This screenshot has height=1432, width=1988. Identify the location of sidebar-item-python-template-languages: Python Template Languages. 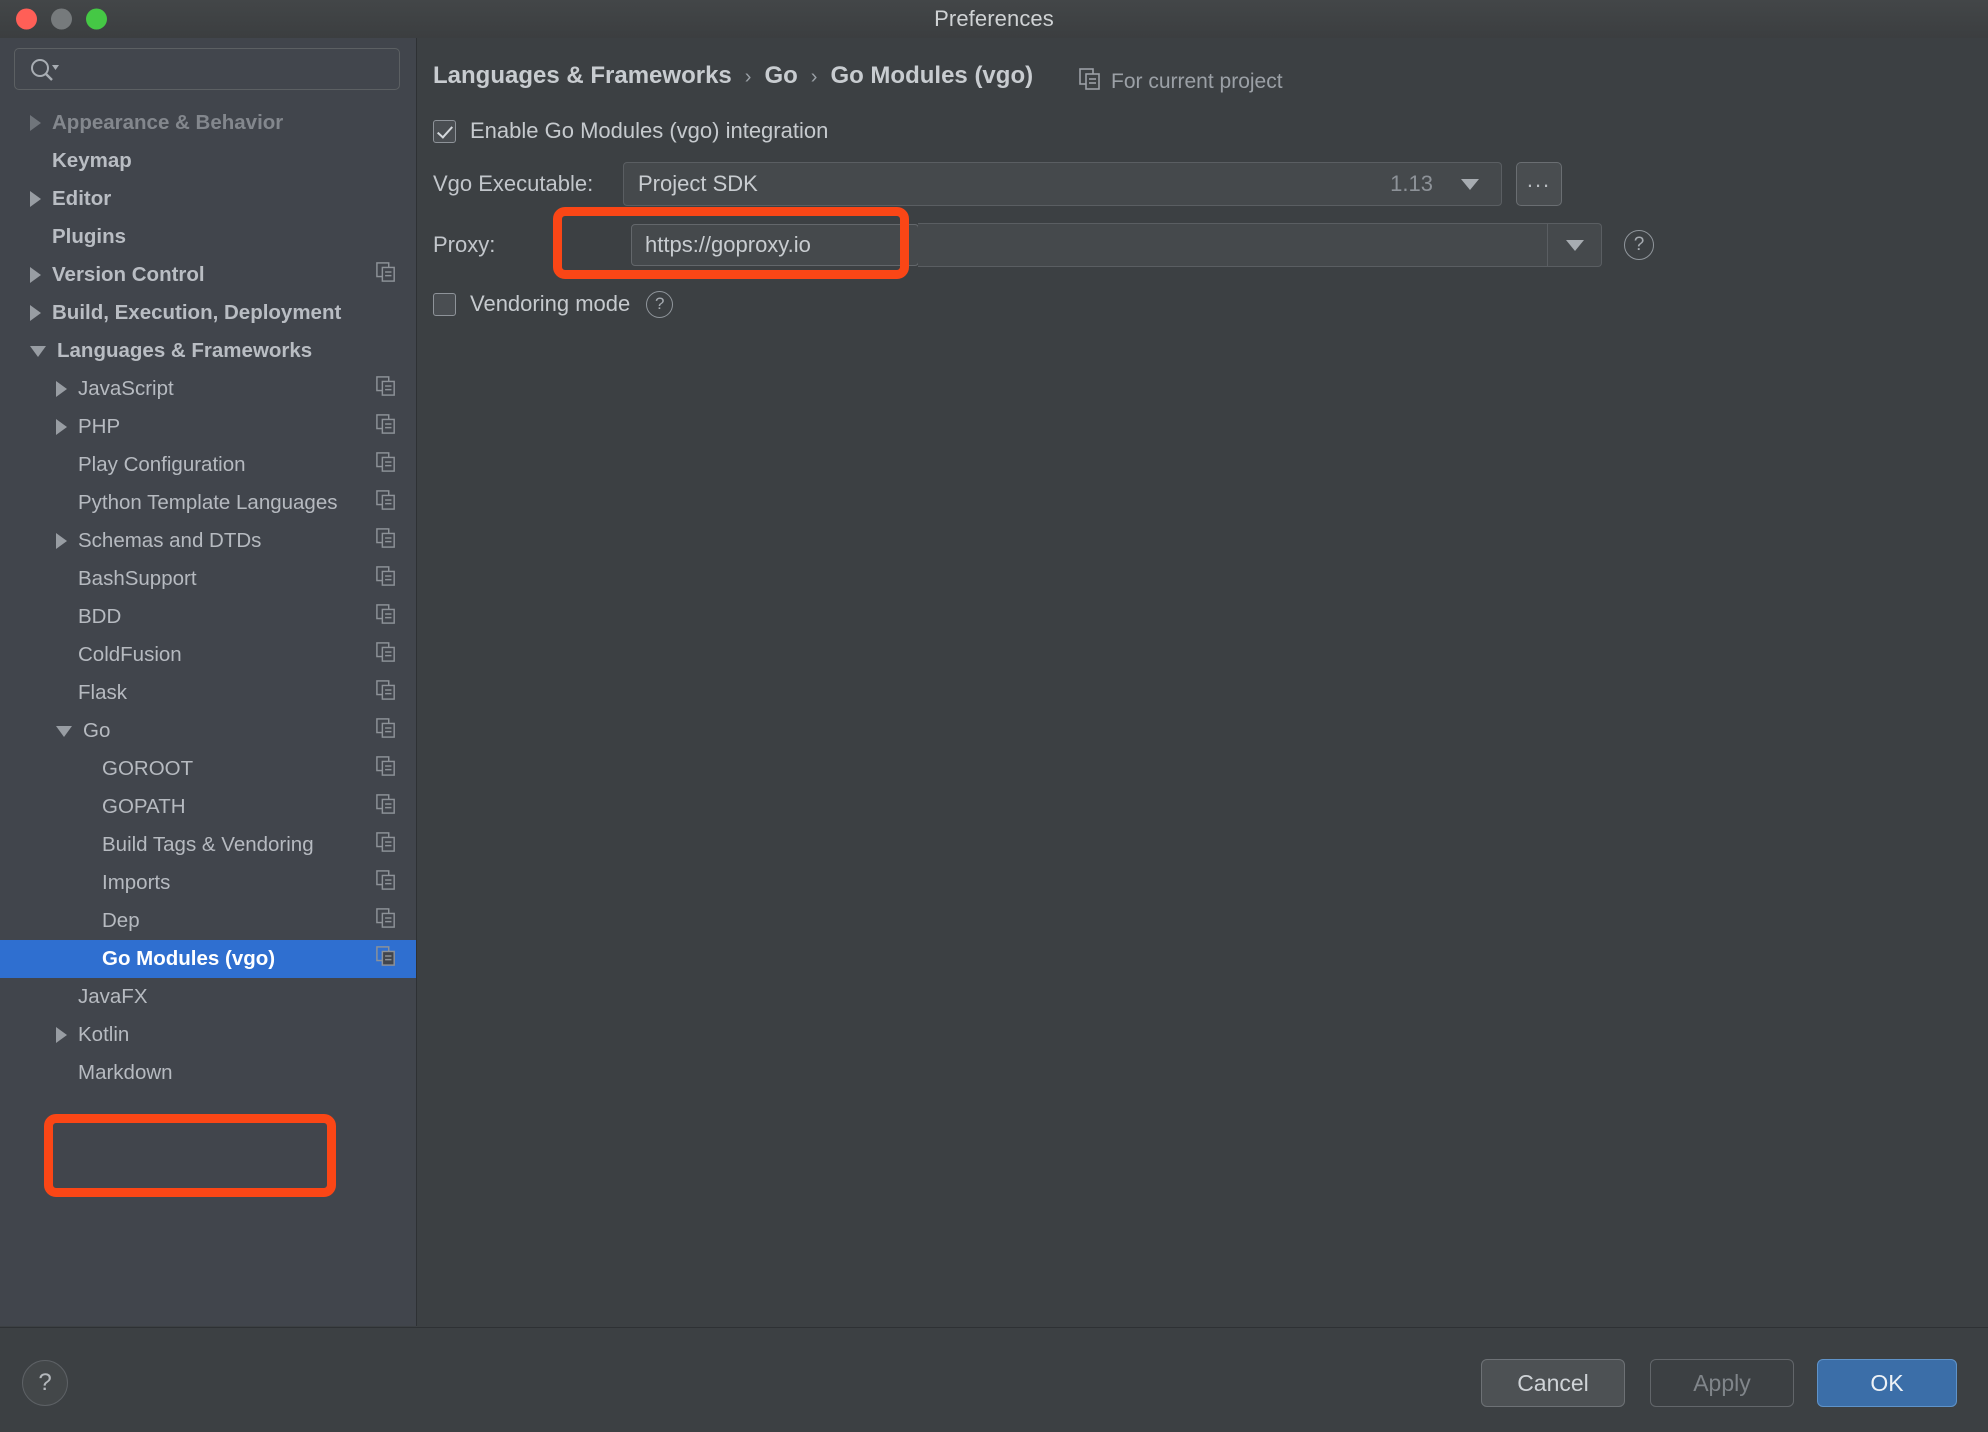
(208, 503).